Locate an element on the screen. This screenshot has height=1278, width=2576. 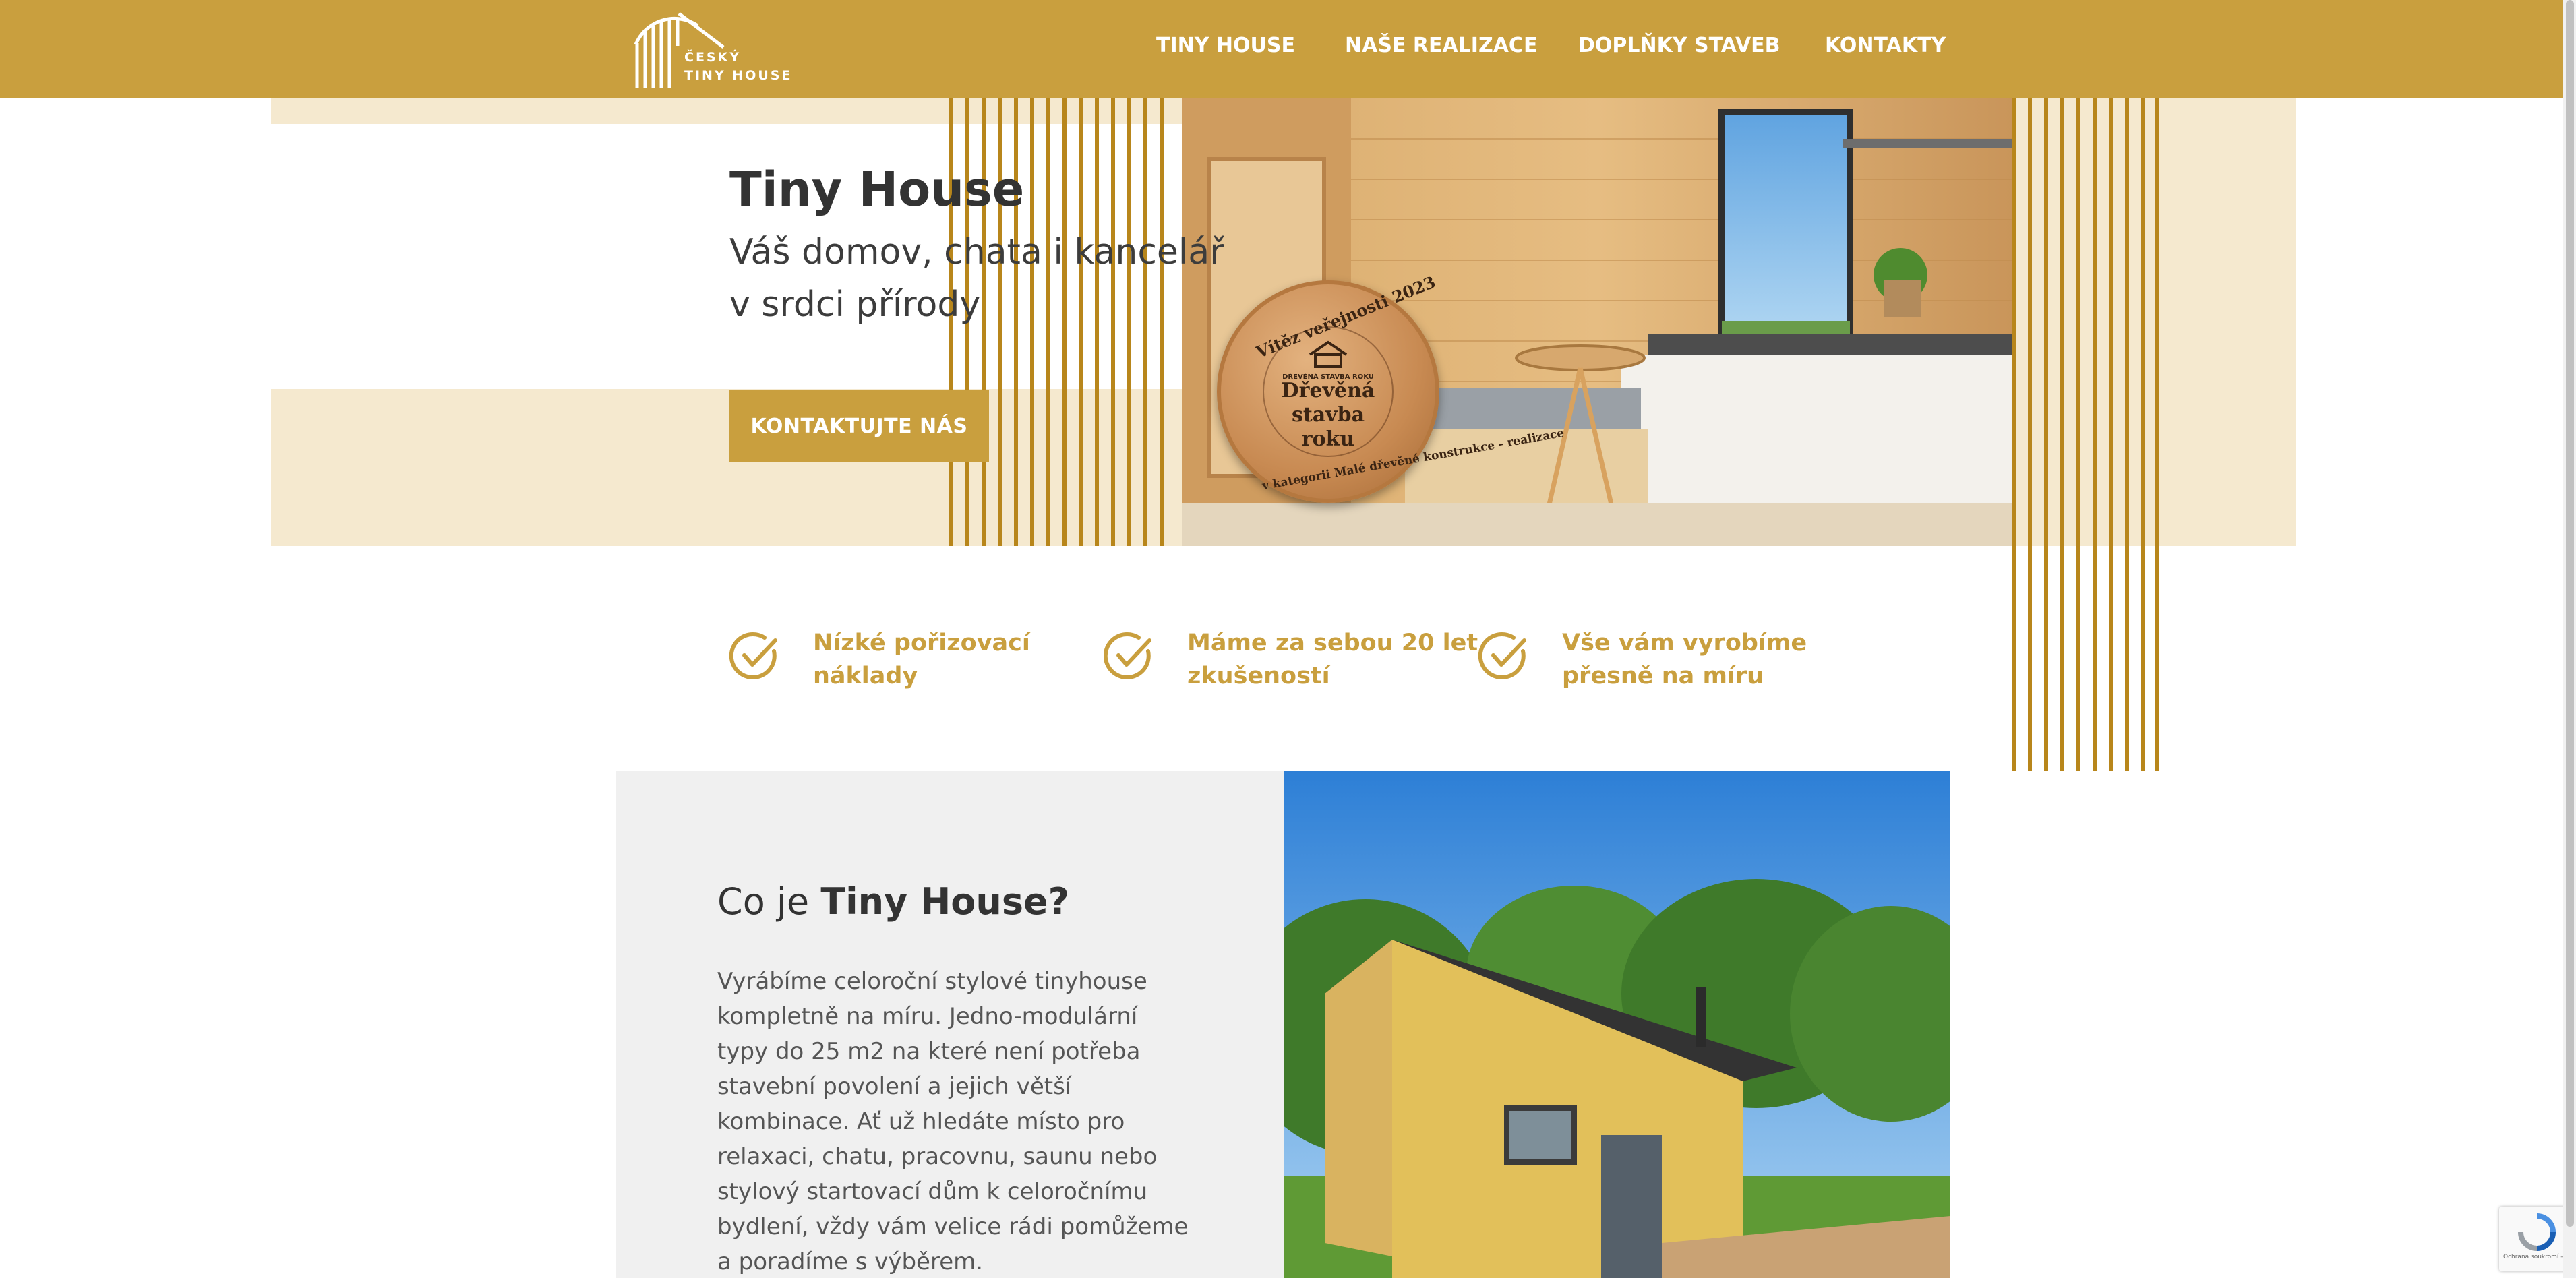
logo-line-2: TINY HOUSE is located at coordinates (738, 75).